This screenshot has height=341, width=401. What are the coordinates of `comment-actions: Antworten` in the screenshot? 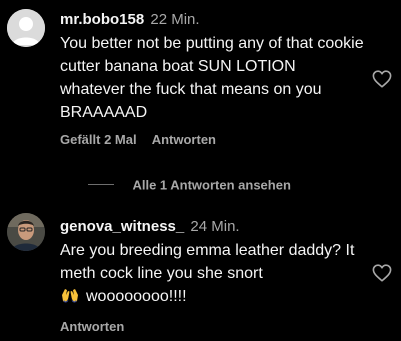 It's located at (212, 326).